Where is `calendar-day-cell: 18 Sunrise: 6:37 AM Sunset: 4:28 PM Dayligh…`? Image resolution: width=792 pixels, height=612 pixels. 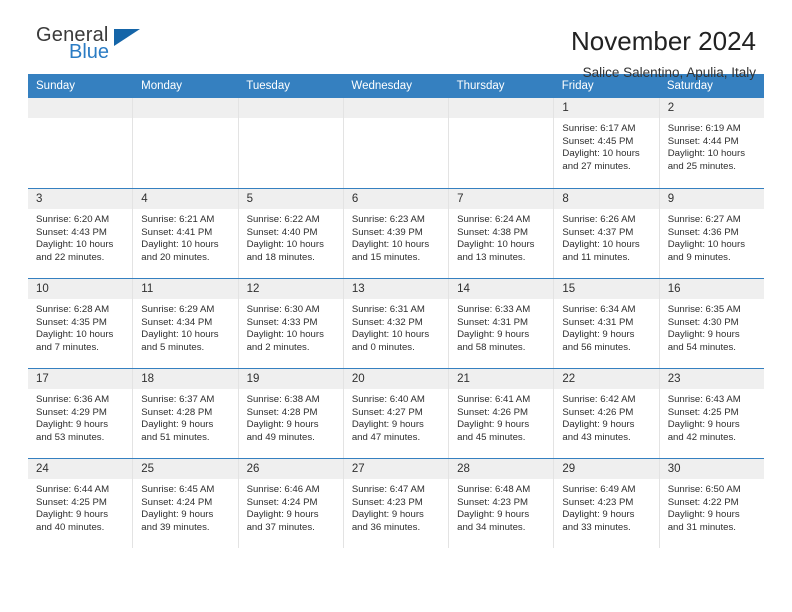 calendar-day-cell: 18 Sunrise: 6:37 AM Sunset: 4:28 PM Dayligh… is located at coordinates (186, 413).